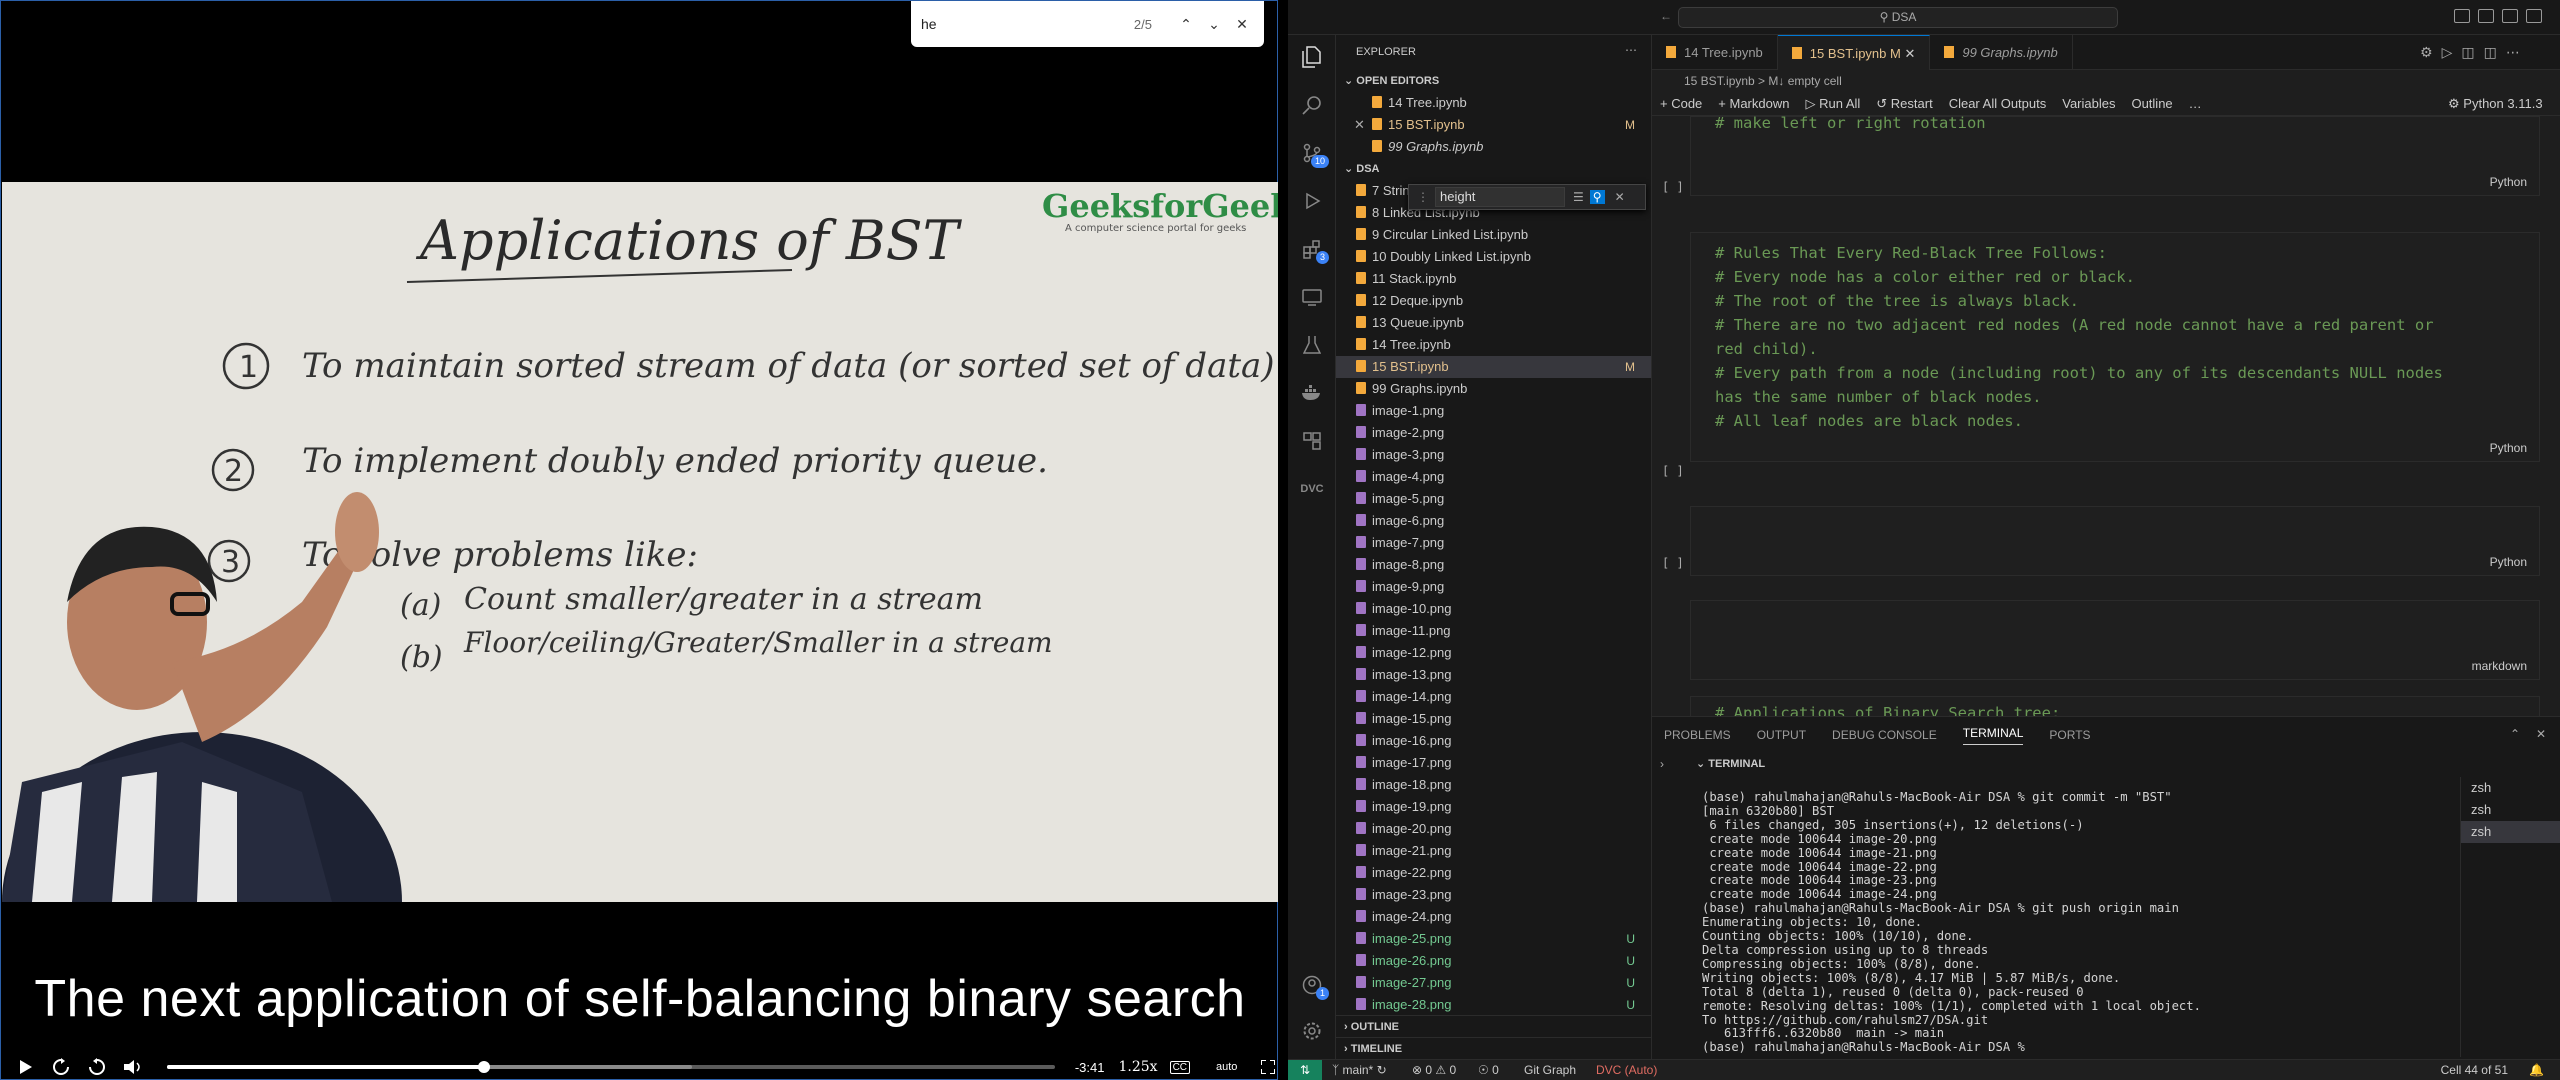 This screenshot has height=1080, width=2560. Describe the element at coordinates (1493, 895) in the screenshot. I see `file-item: image-23.png` at that location.